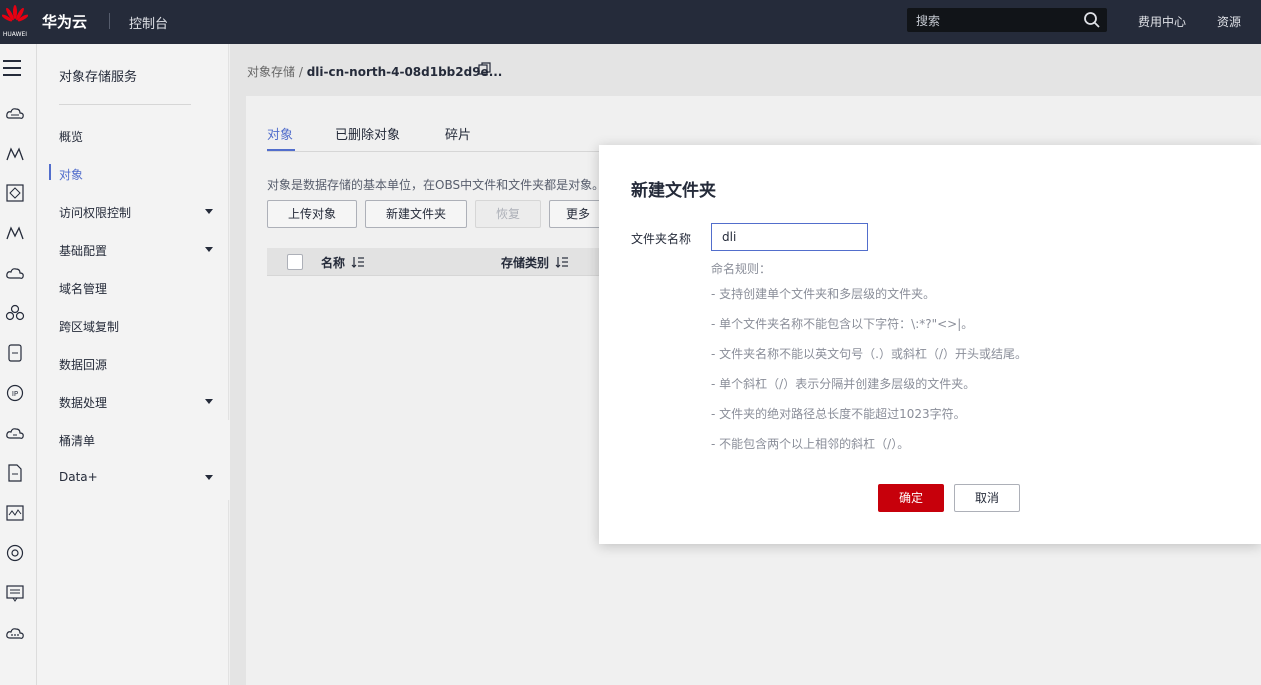 The image size is (1261, 685). What do you see at coordinates (15, 593) in the screenshot?
I see `message-icon` at bounding box center [15, 593].